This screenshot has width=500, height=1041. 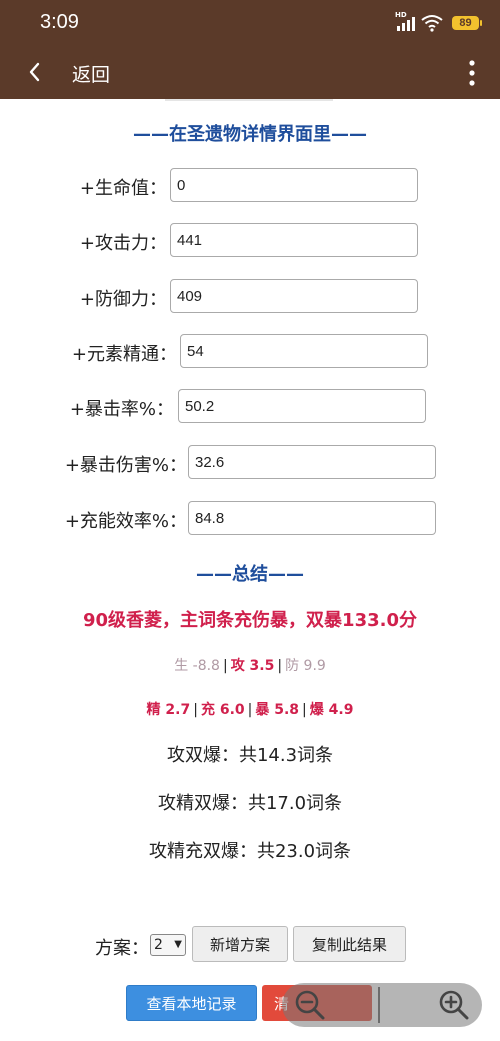 What do you see at coordinates (122, 948) in the screenshot?
I see `plan-label: 方案：` at bounding box center [122, 948].